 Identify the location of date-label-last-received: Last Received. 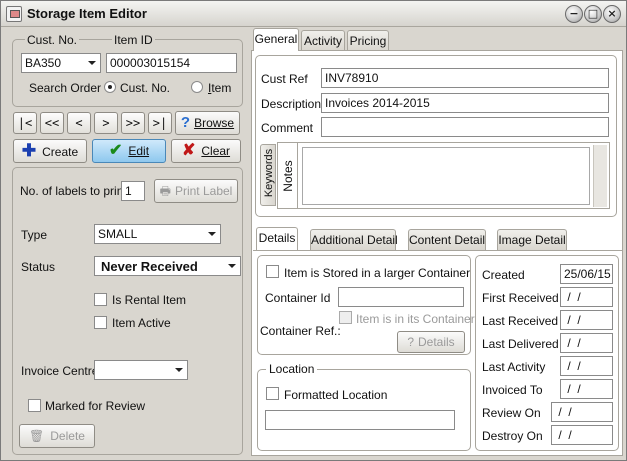
(520, 321).